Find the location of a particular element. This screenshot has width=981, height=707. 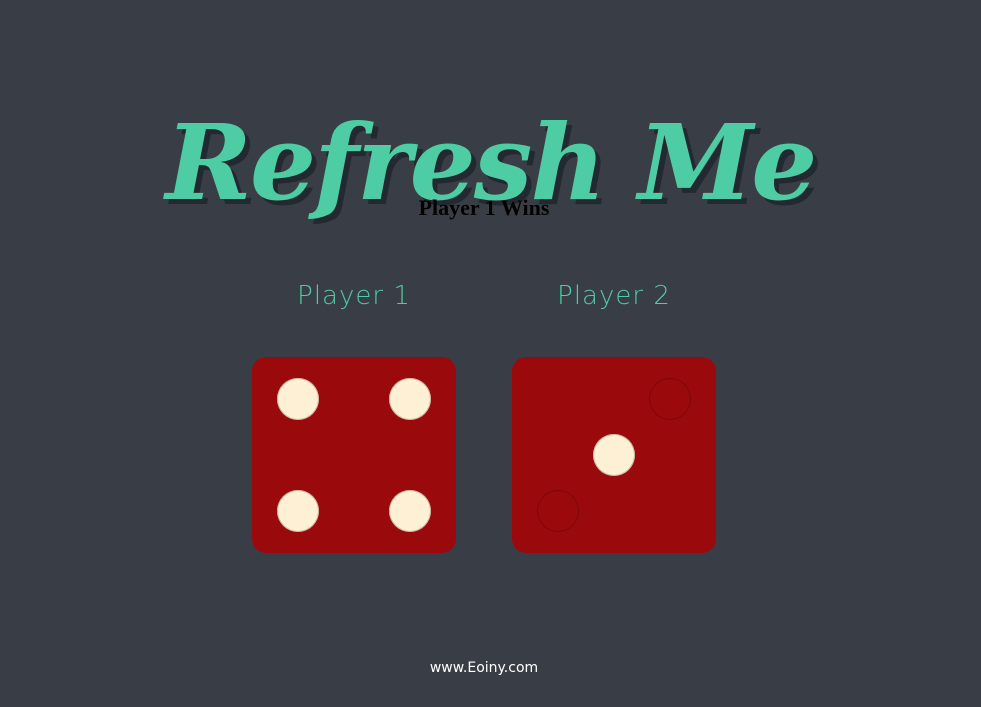

player-1-die is located at coordinates (354, 455).